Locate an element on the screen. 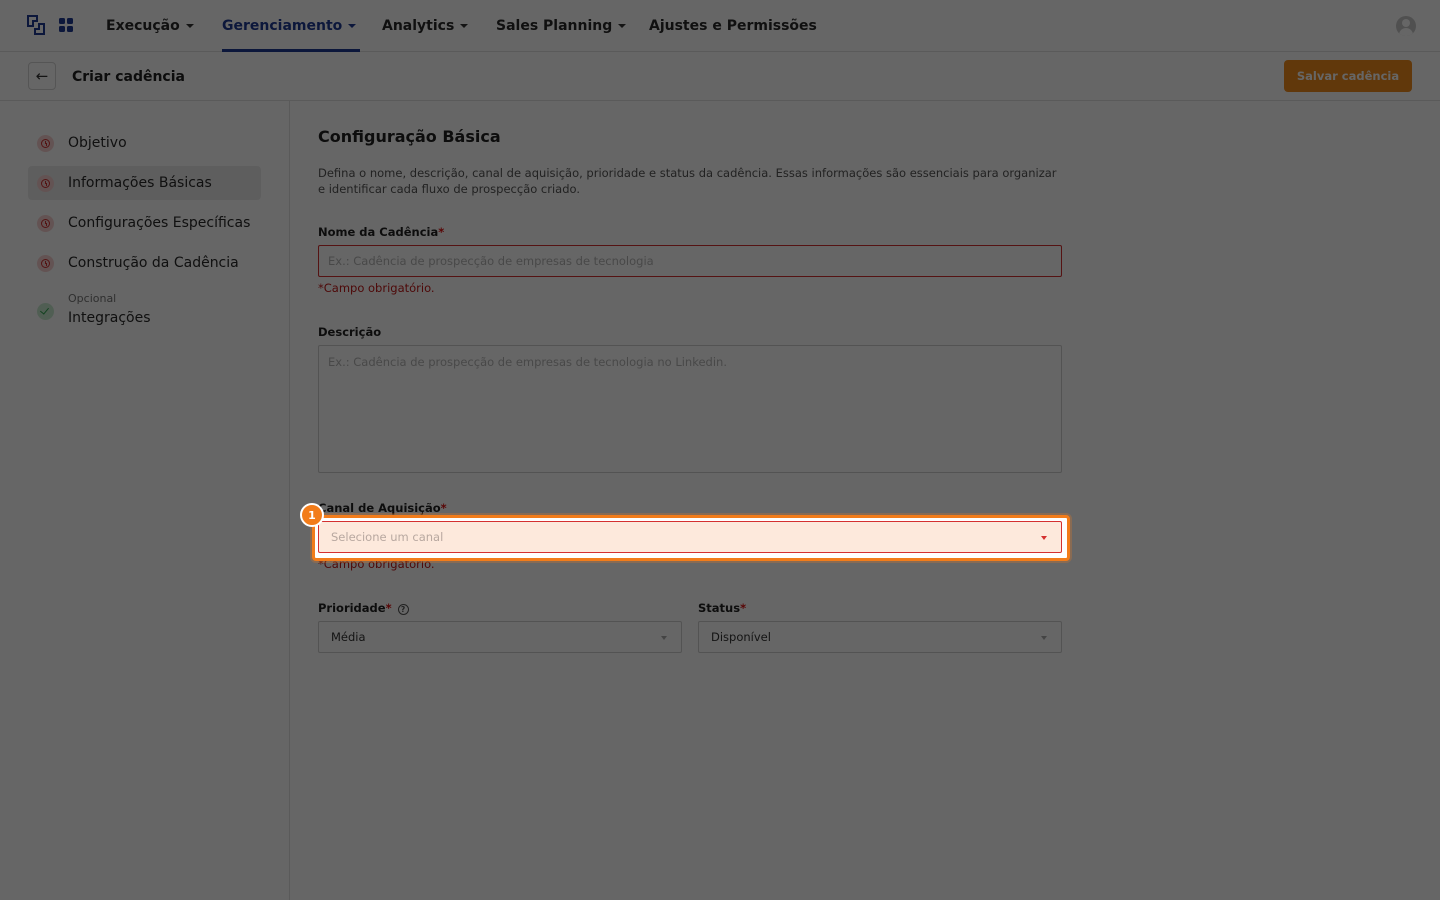 This screenshot has height=900, width=1440. channel-select: Selecione um canal is located at coordinates (690, 537).